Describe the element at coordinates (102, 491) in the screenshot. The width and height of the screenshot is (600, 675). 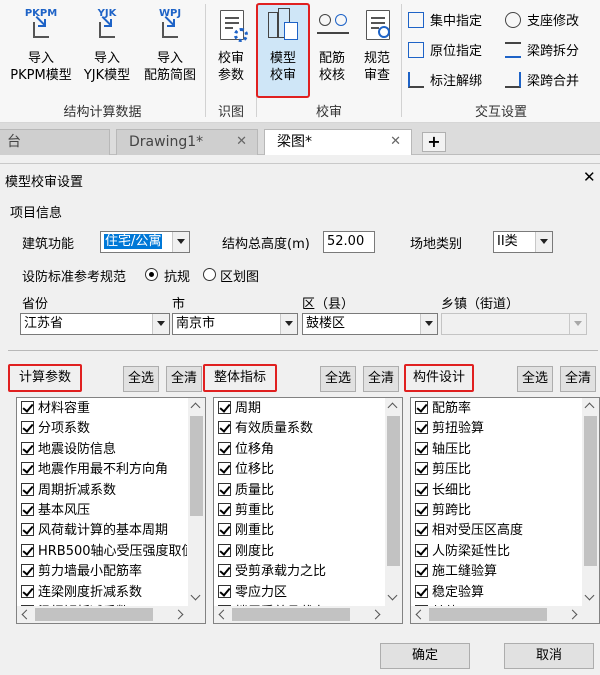
I see `list-item: 周期折减系数` at that location.